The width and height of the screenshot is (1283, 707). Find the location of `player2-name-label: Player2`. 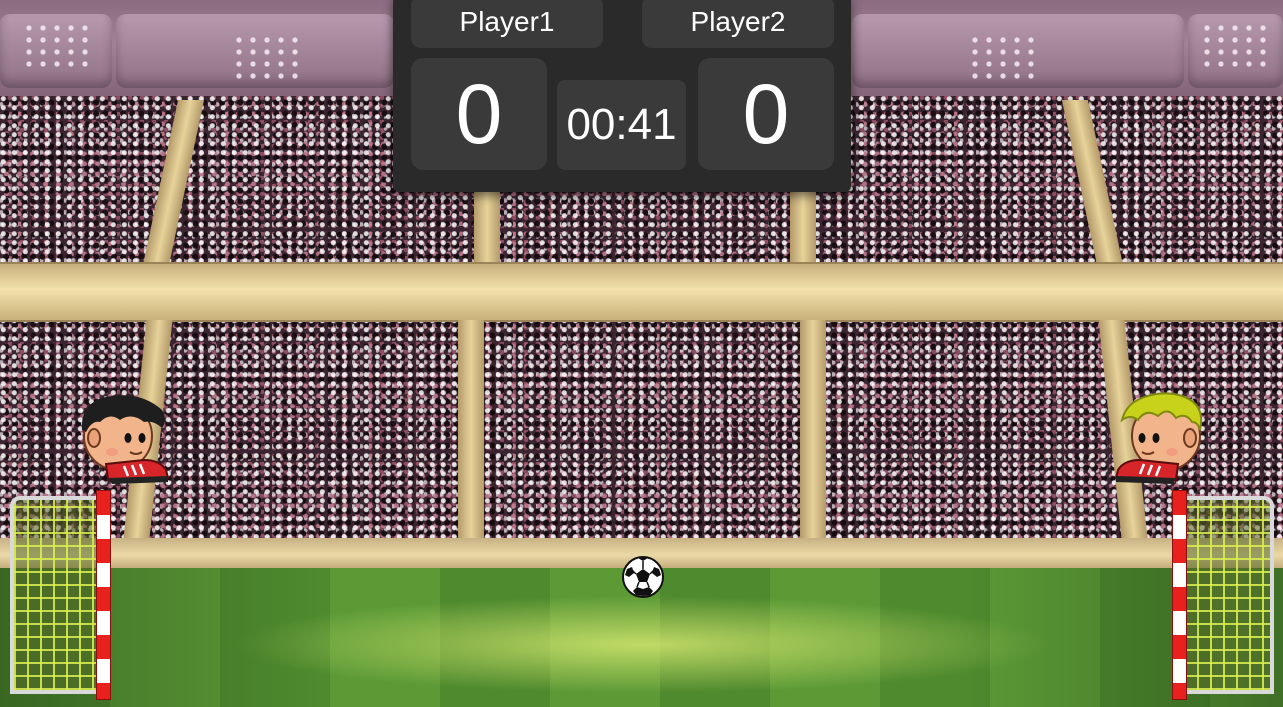

player2-name-label: Player2 is located at coordinates (738, 24).